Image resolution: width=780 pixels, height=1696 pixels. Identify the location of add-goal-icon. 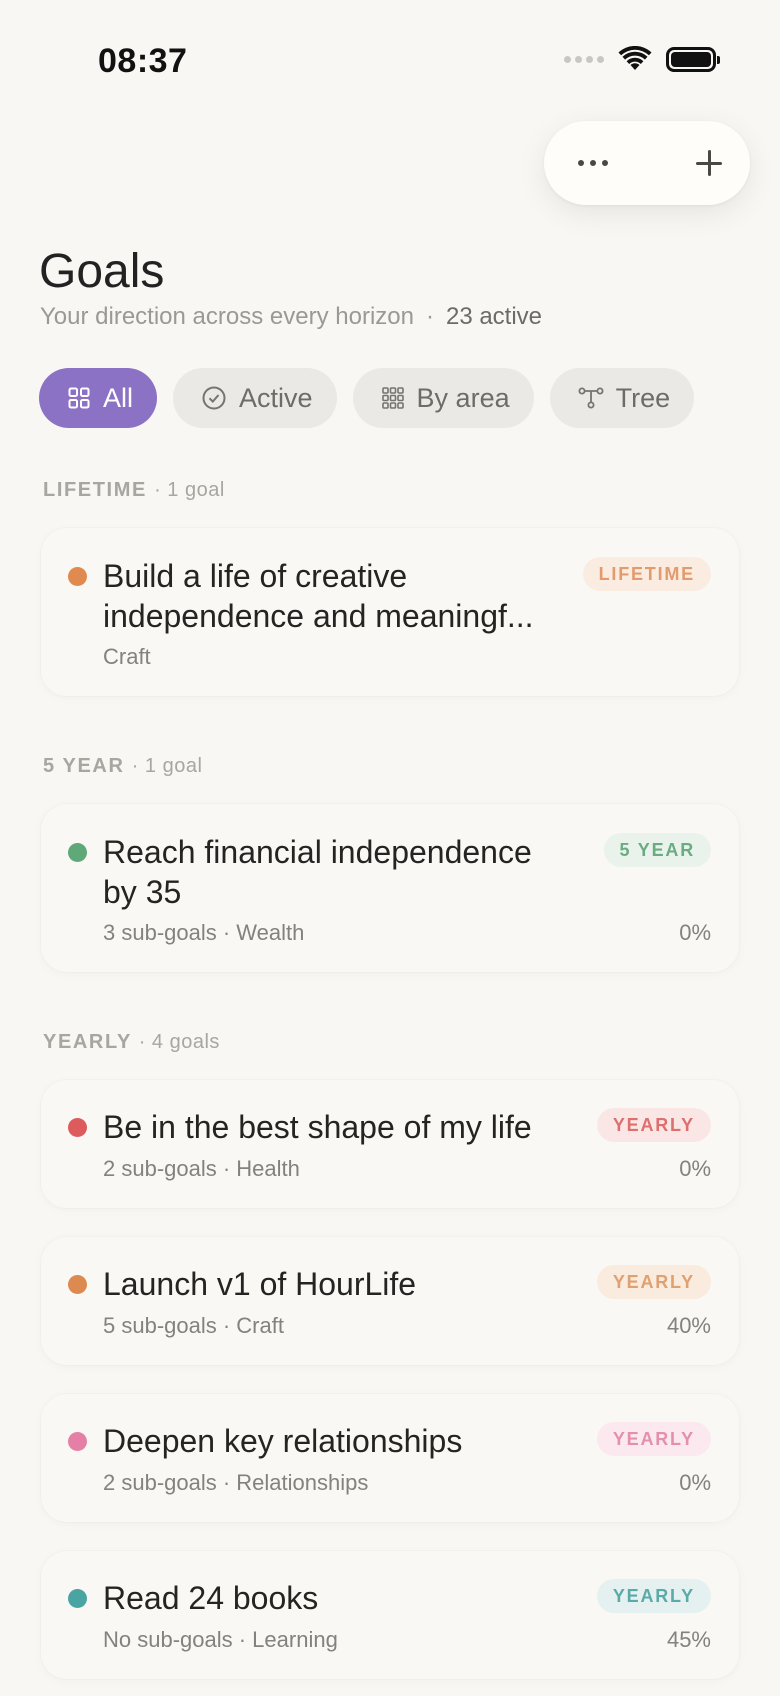
(709, 163).